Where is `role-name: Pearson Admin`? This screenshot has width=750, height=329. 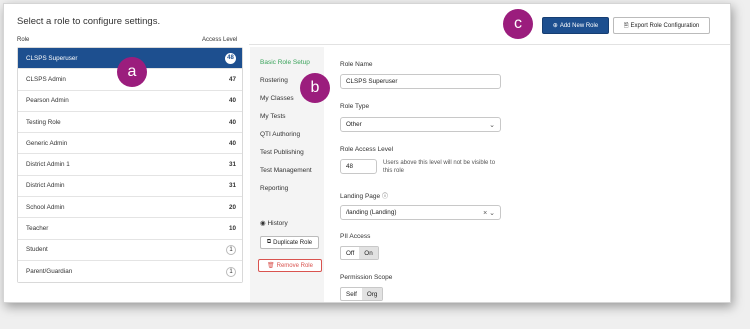 role-name: Pearson Admin is located at coordinates (47, 101).